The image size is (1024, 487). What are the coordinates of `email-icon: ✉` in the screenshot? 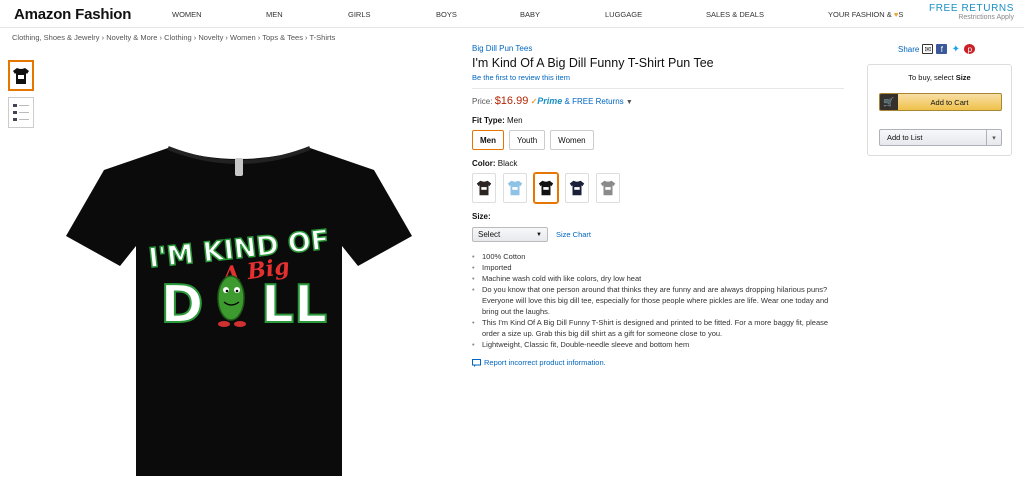 It's located at (928, 49).